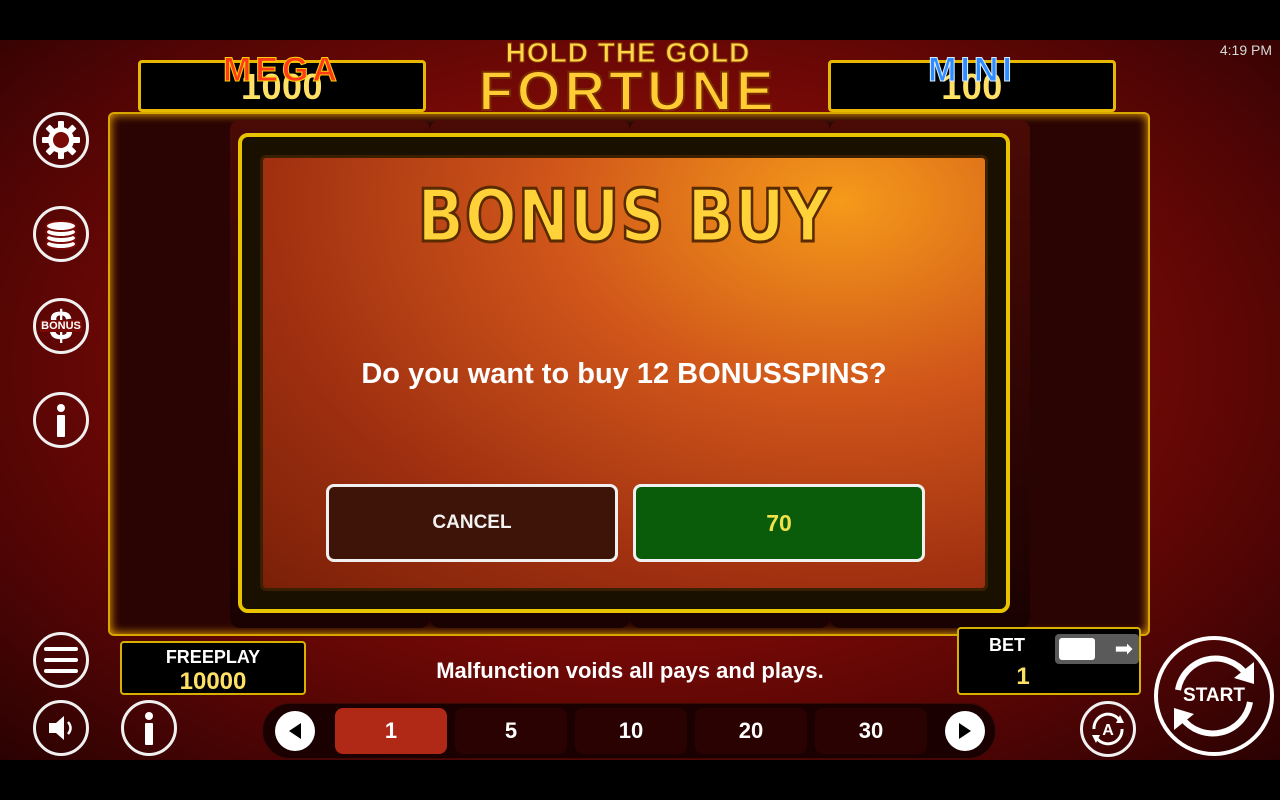 This screenshot has width=1280, height=800. Describe the element at coordinates (511, 731) in the screenshot. I see `bet-option: 5` at that location.